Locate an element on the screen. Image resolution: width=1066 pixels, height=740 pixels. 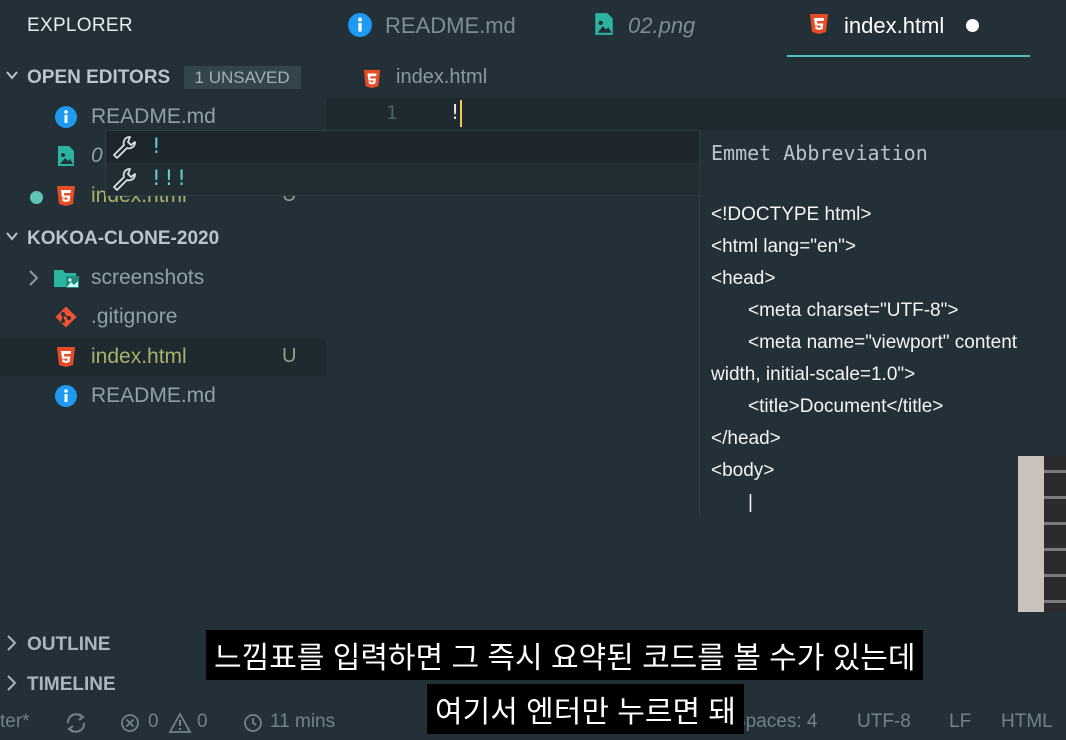
timeline-header: TIMELINE is located at coordinates (61, 685).